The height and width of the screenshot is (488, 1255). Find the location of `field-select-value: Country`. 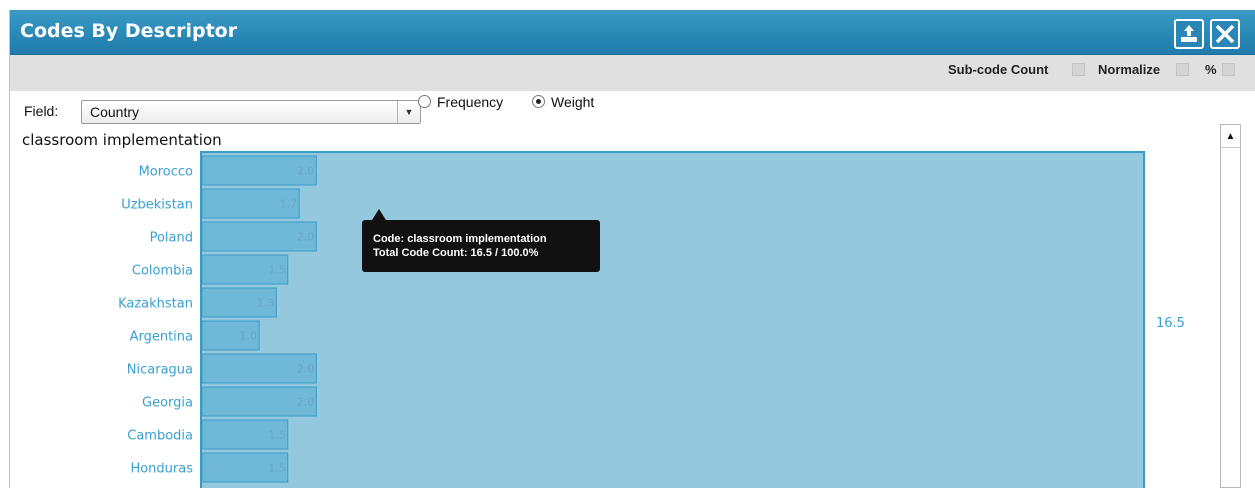

field-select-value: Country is located at coordinates (115, 112).